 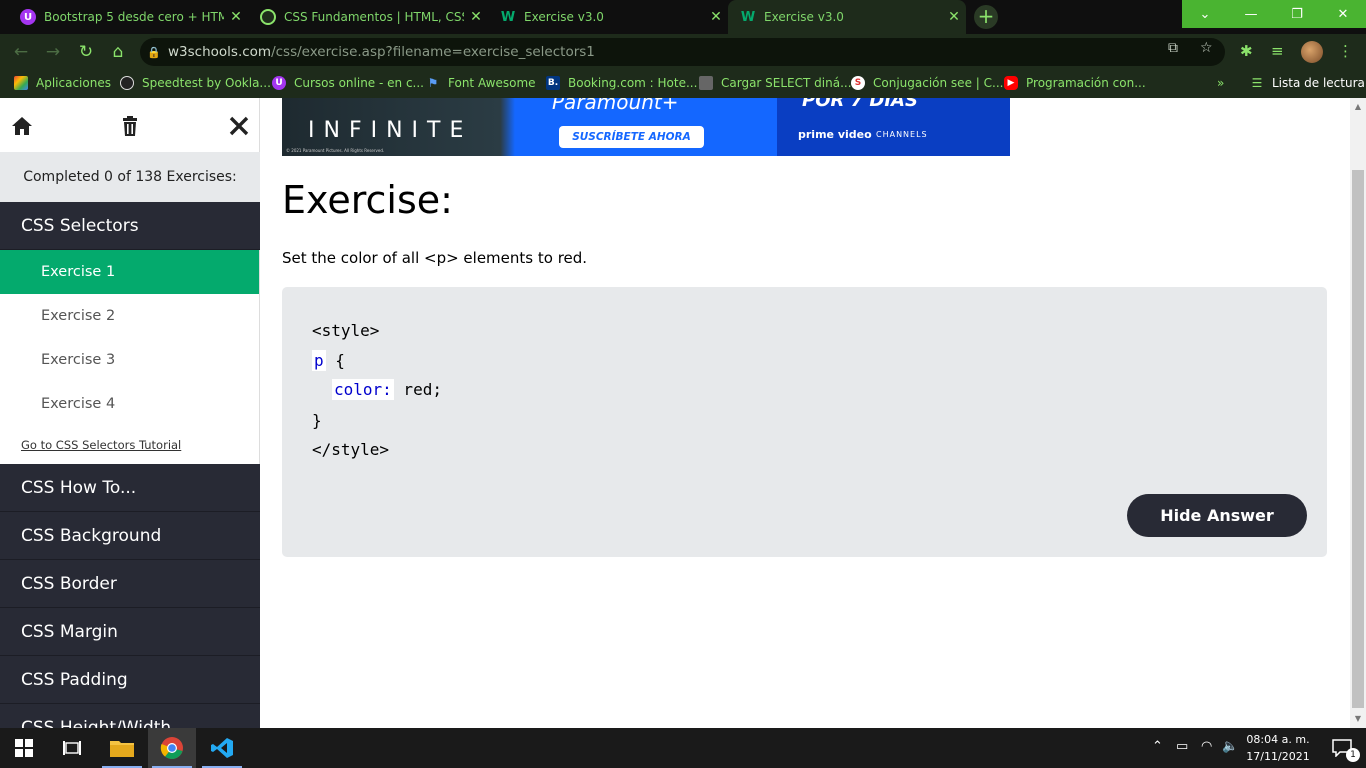 What do you see at coordinates (1358, 439) in the screenshot?
I see `scrollbar-thumb` at bounding box center [1358, 439].